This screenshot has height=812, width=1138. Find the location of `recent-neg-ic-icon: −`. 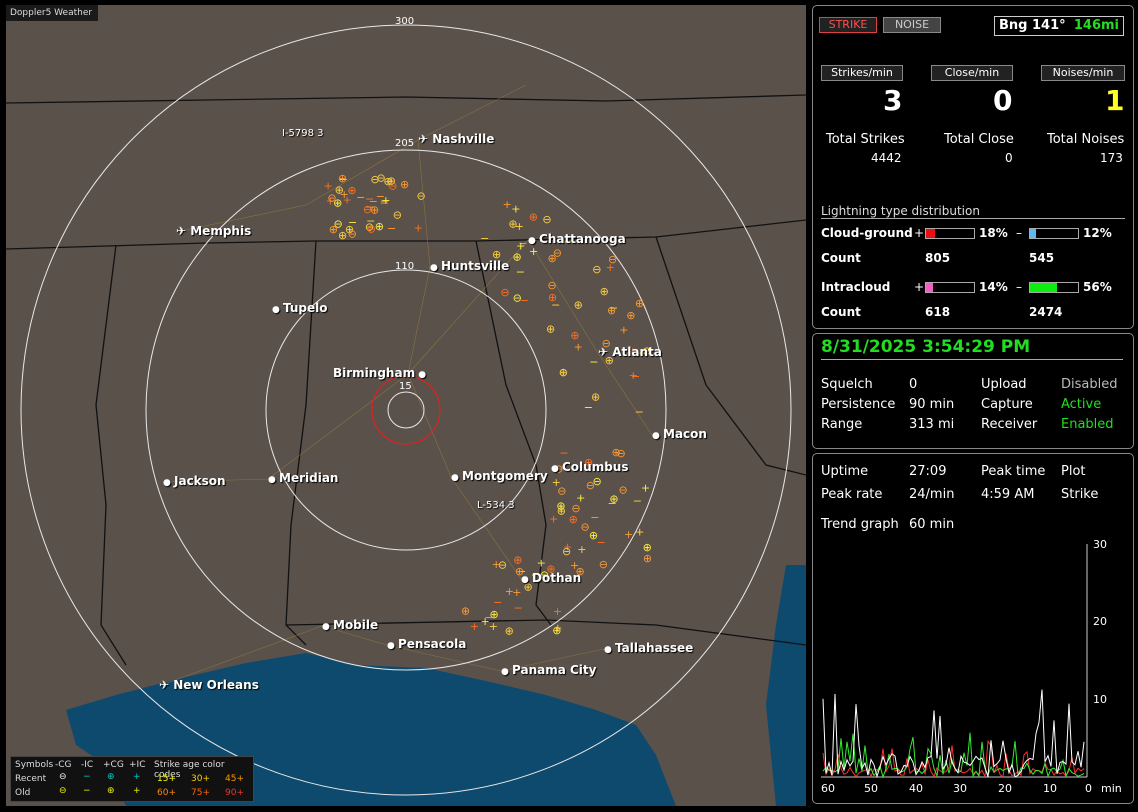

recent-neg-ic-icon: − is located at coordinates (87, 777).